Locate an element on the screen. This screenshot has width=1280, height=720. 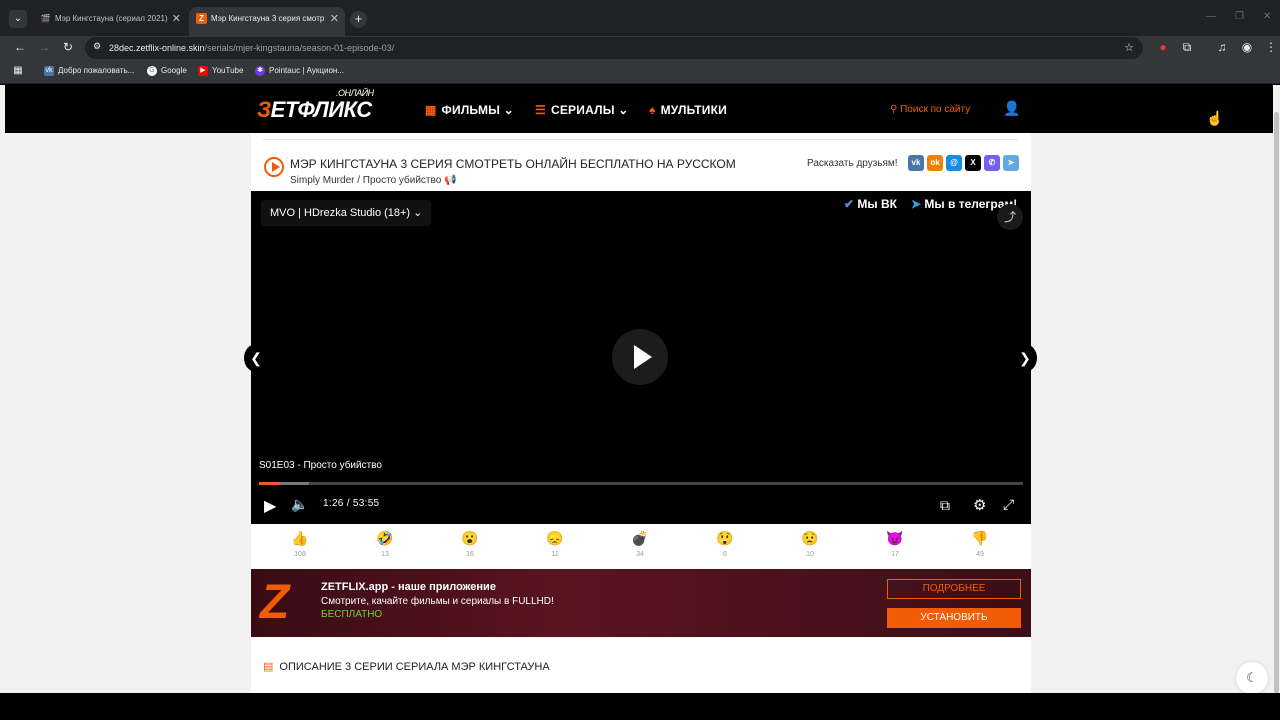
reaction-button: 😲 6 is located at coordinates (725, 544).